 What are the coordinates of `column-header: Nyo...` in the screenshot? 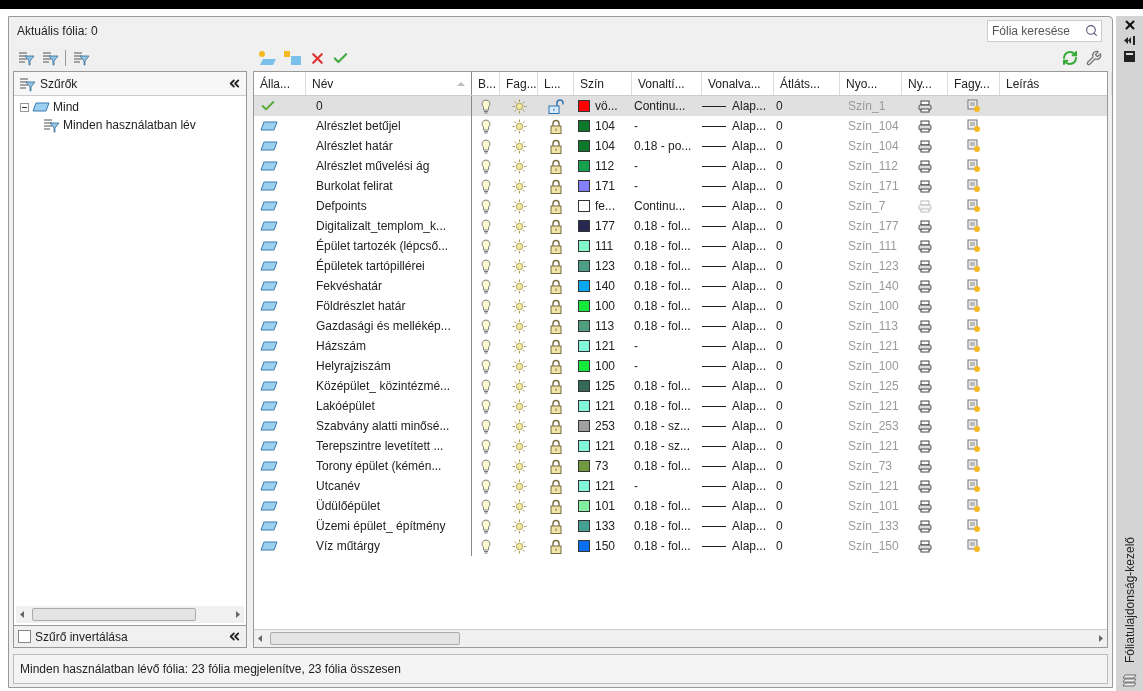 It's located at (871, 83).